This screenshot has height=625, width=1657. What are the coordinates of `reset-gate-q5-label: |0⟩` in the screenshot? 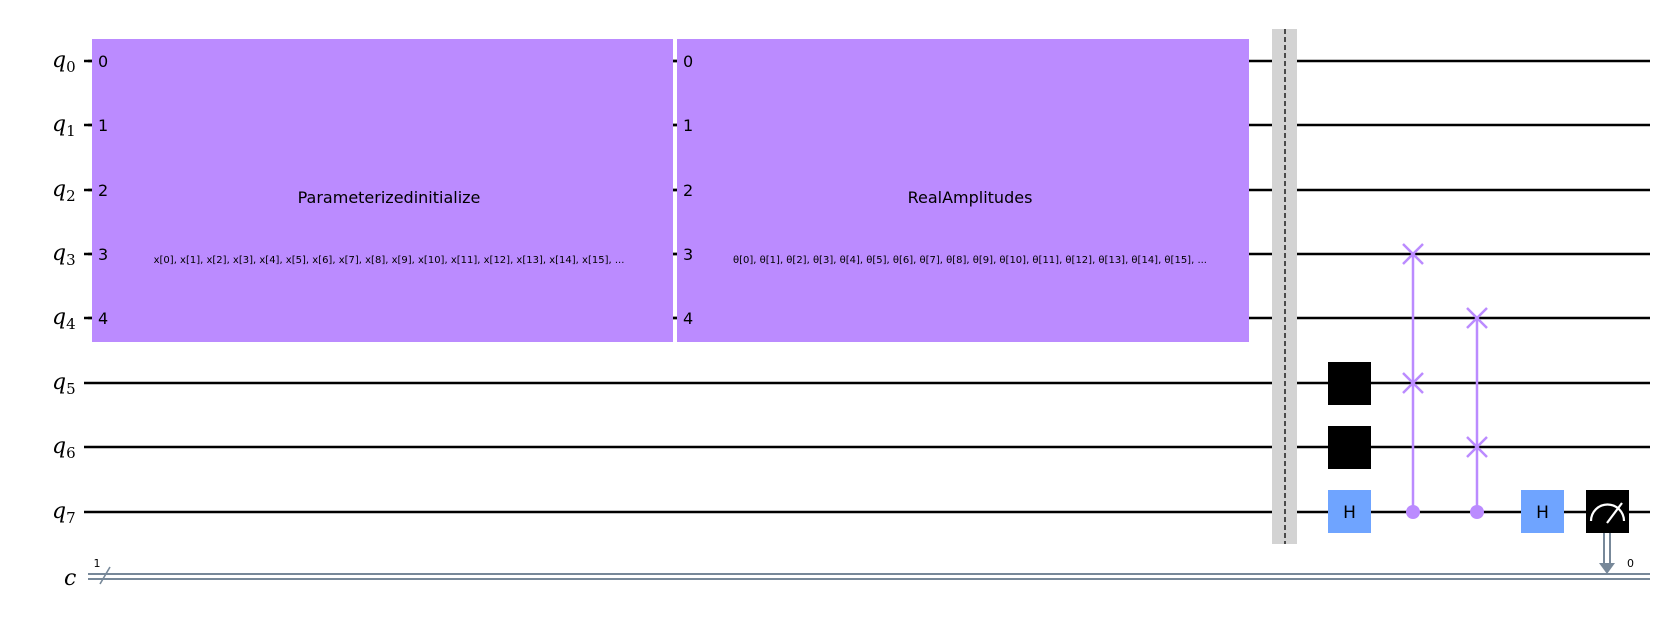 It's located at (1349, 384).